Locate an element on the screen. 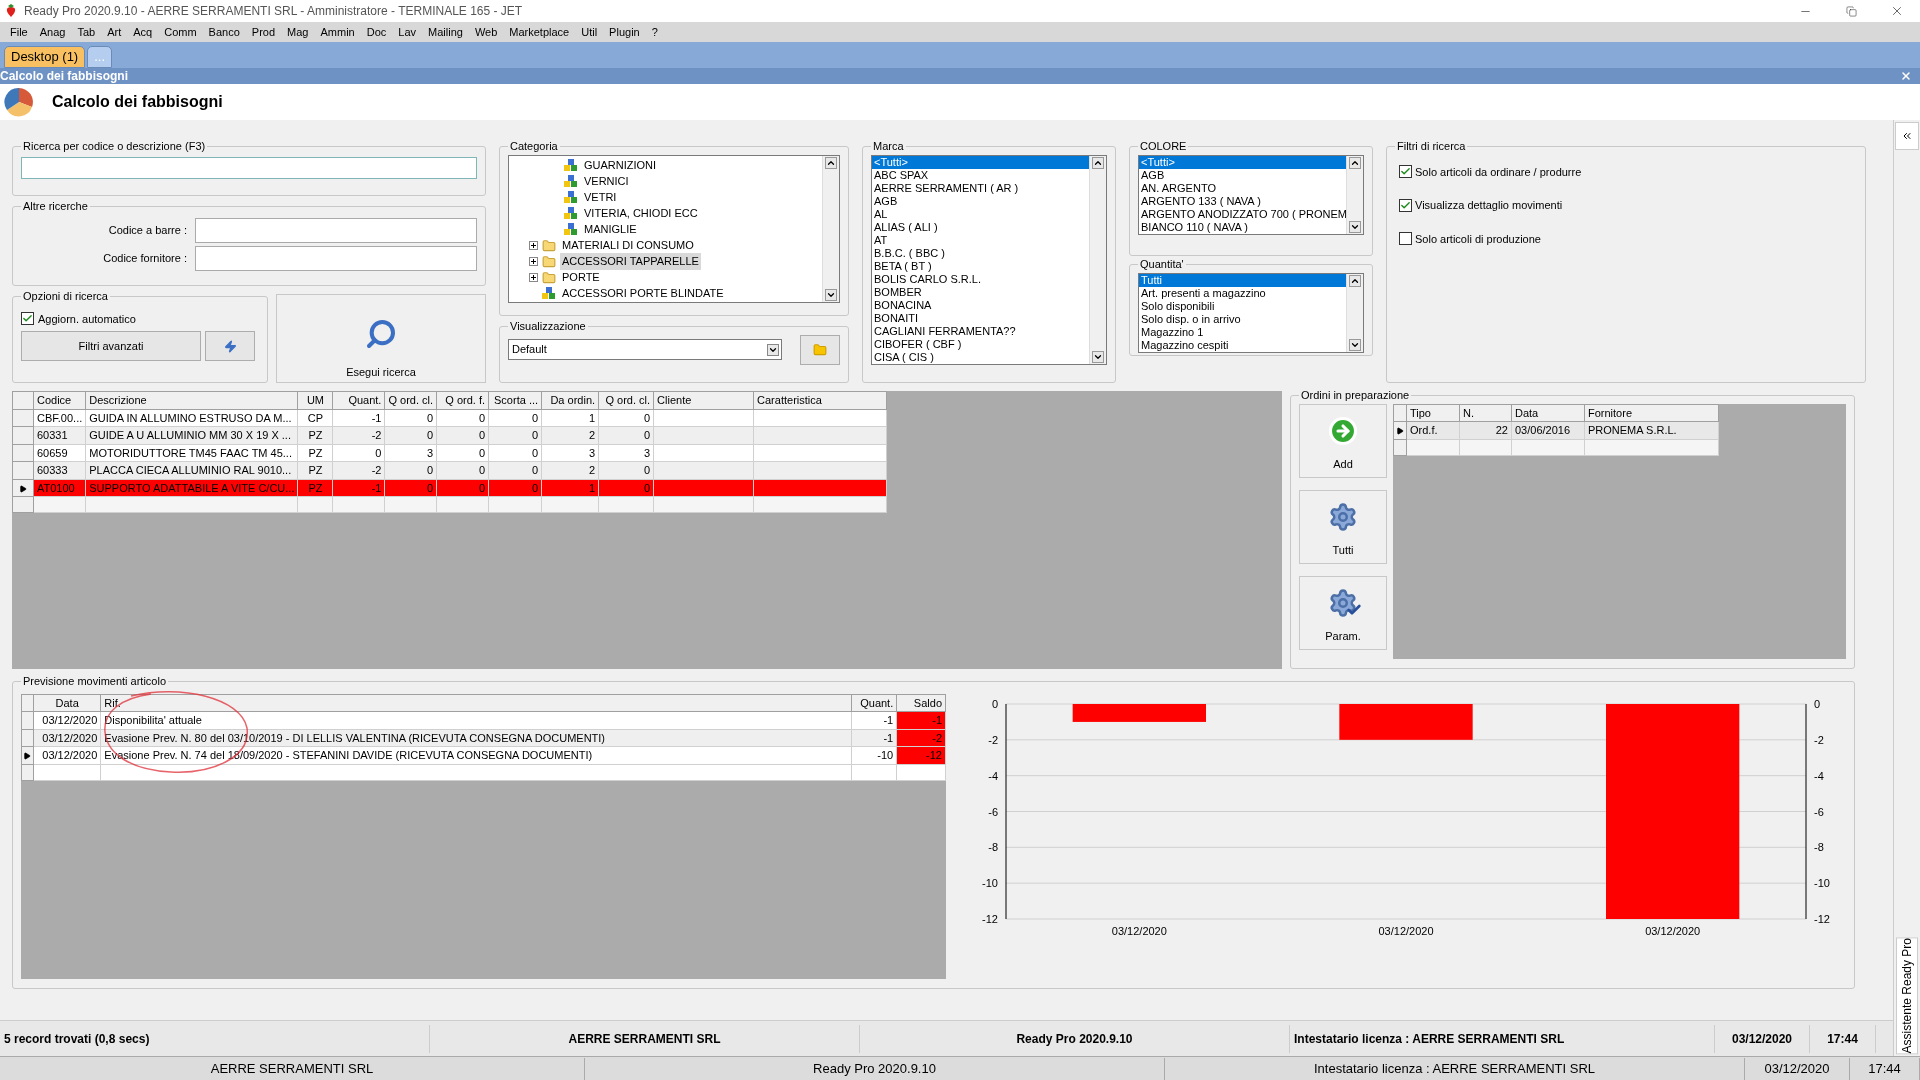 The image size is (1920, 1080). run-search-button: Esegui ricerca is located at coordinates (381, 338).